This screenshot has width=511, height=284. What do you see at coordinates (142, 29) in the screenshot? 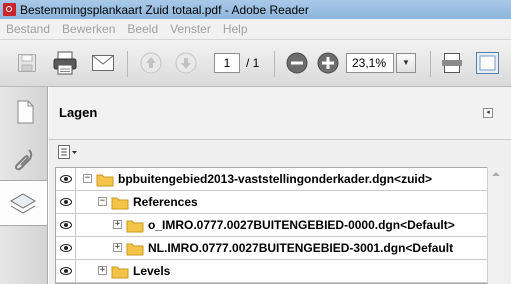
I see `menu-beeld: Beeld` at bounding box center [142, 29].